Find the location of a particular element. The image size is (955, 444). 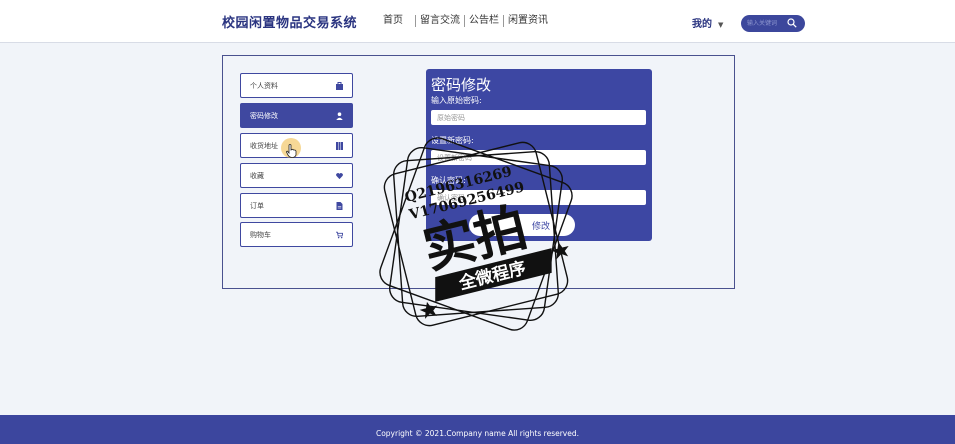

nav-messages: 留言交流 is located at coordinates (440, 21).